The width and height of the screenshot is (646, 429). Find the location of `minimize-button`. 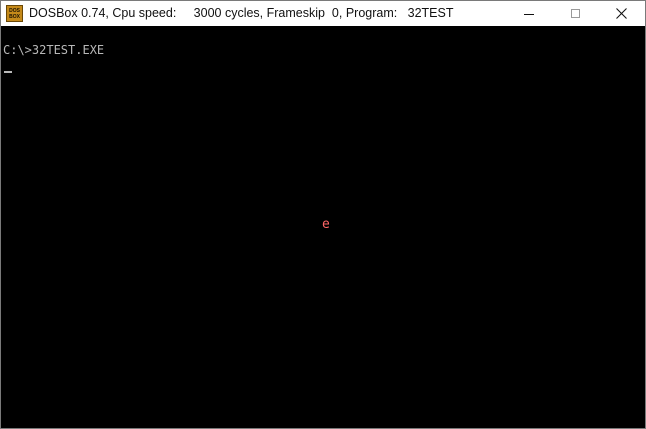

minimize-button is located at coordinates (529, 13).